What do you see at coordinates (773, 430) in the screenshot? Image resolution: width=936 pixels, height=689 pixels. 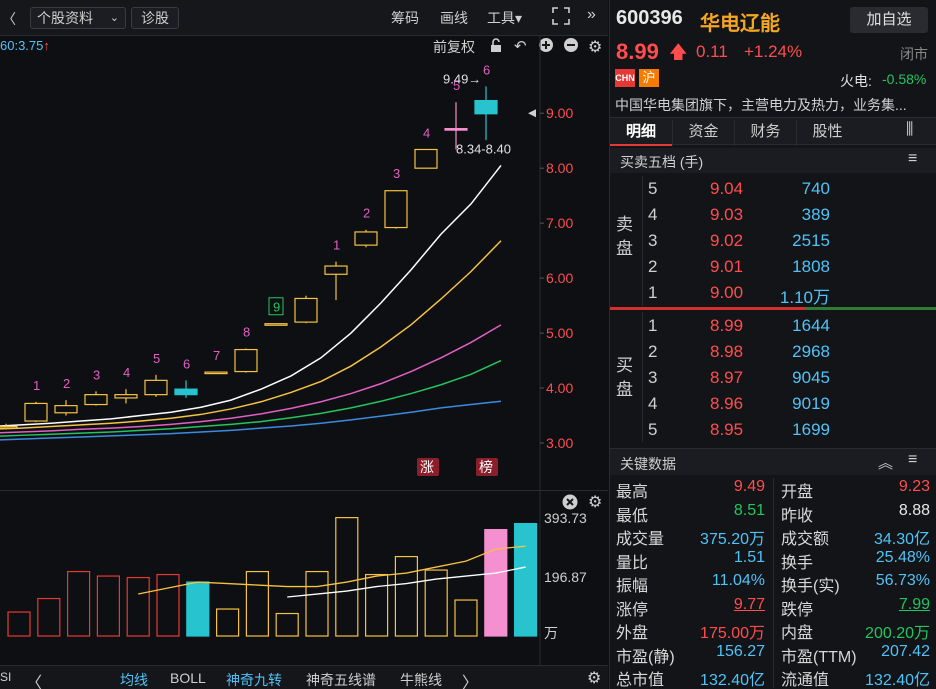 I see `buy-level-row: 5 8.95 1699` at bounding box center [773, 430].